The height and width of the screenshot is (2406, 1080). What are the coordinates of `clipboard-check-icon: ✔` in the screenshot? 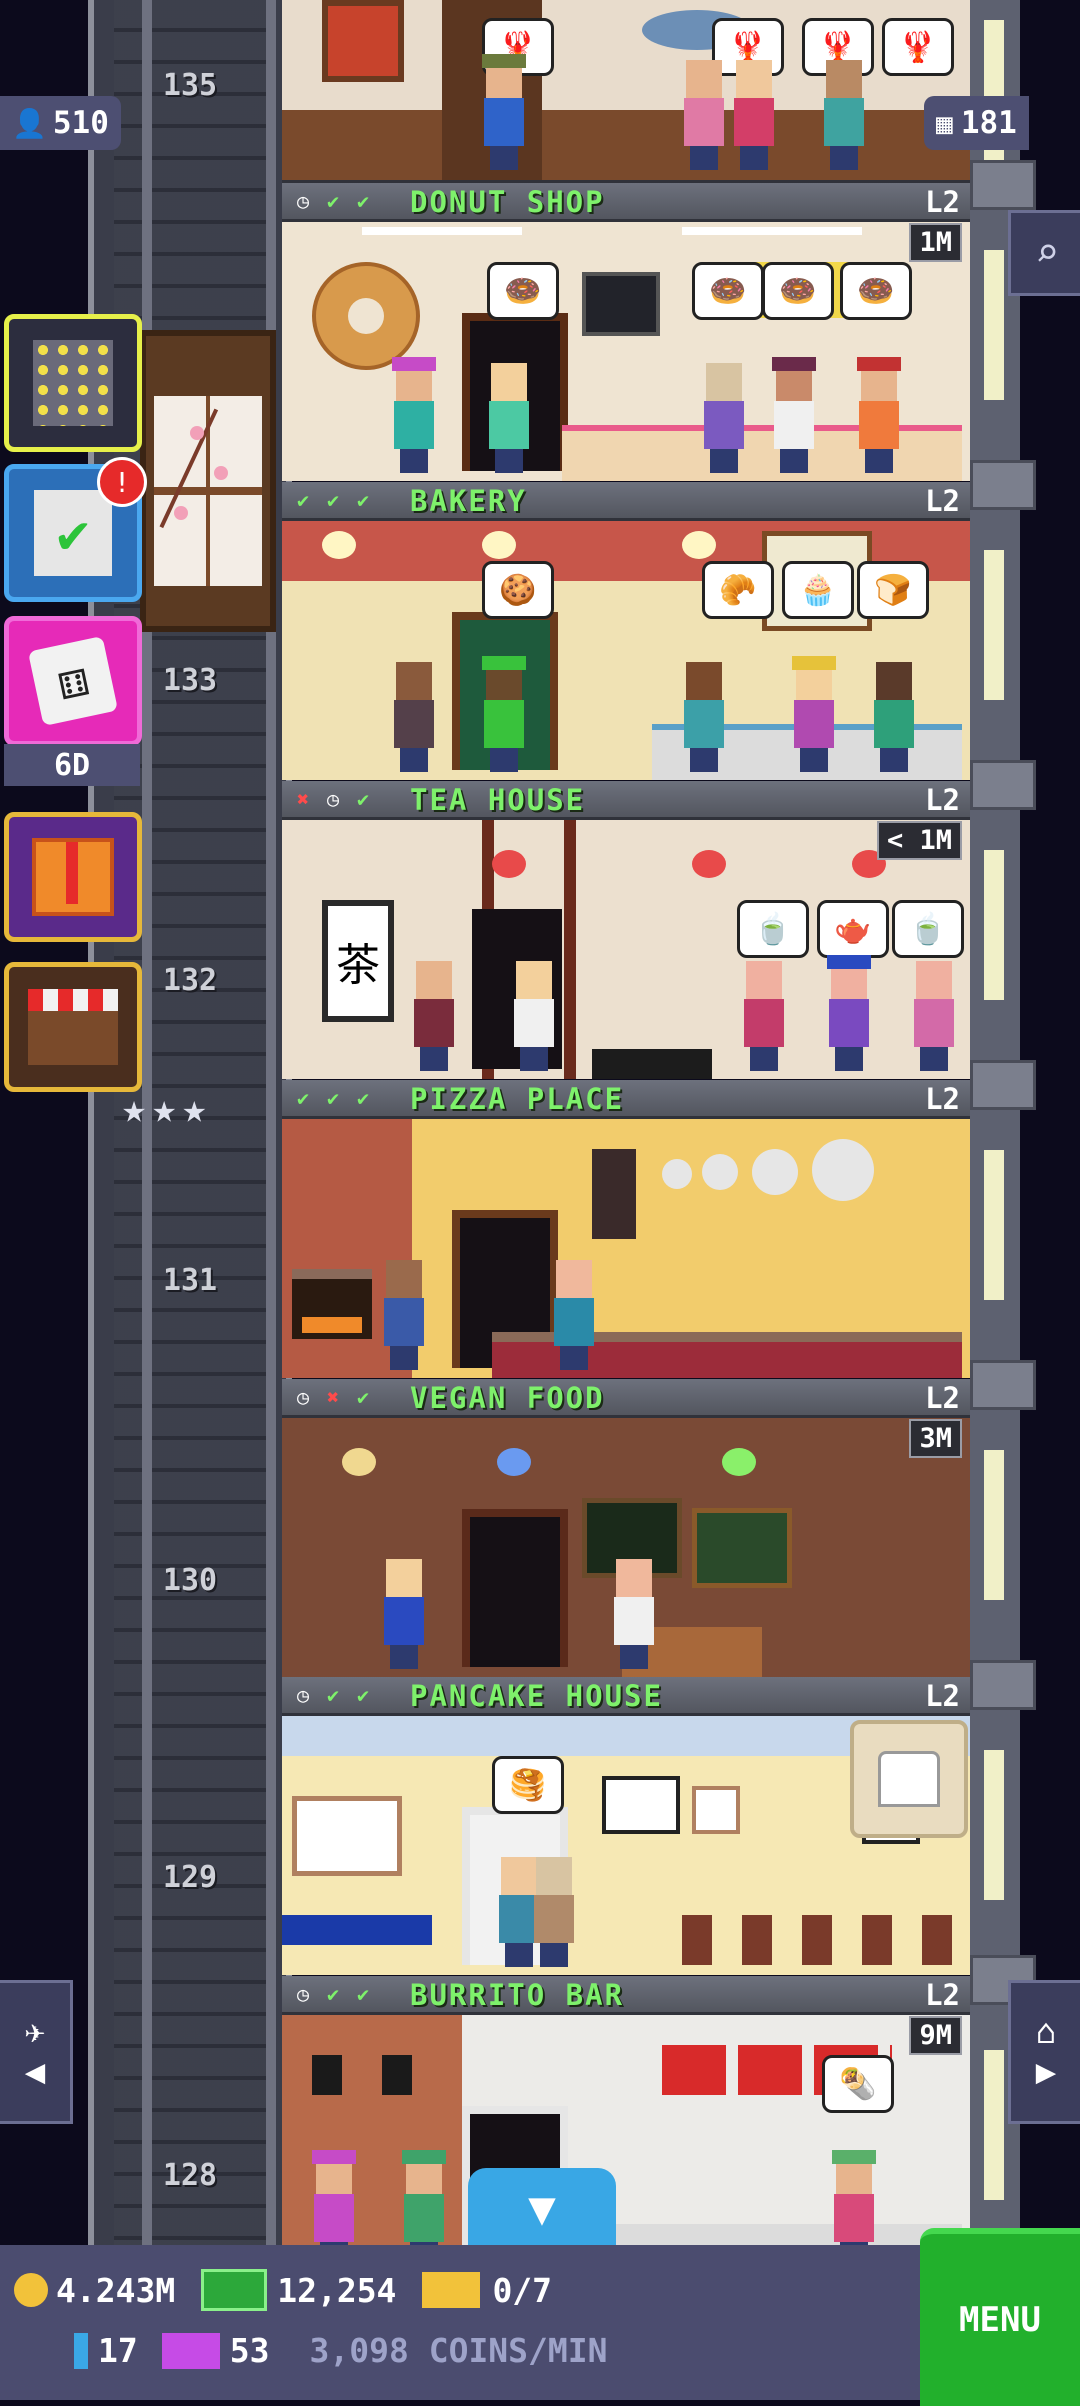 It's located at (73, 533).